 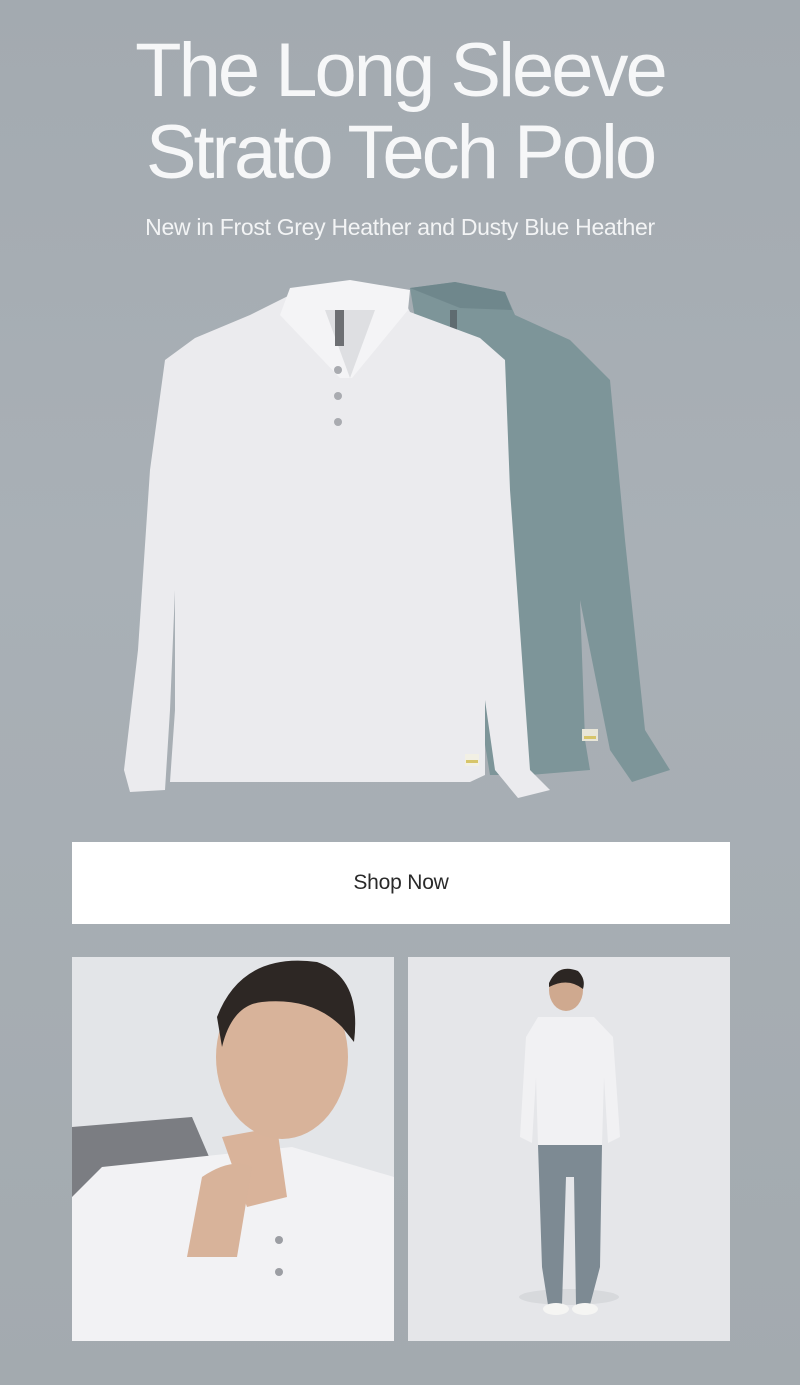 What do you see at coordinates (569, 1149) in the screenshot?
I see `model-fullbody-photo` at bounding box center [569, 1149].